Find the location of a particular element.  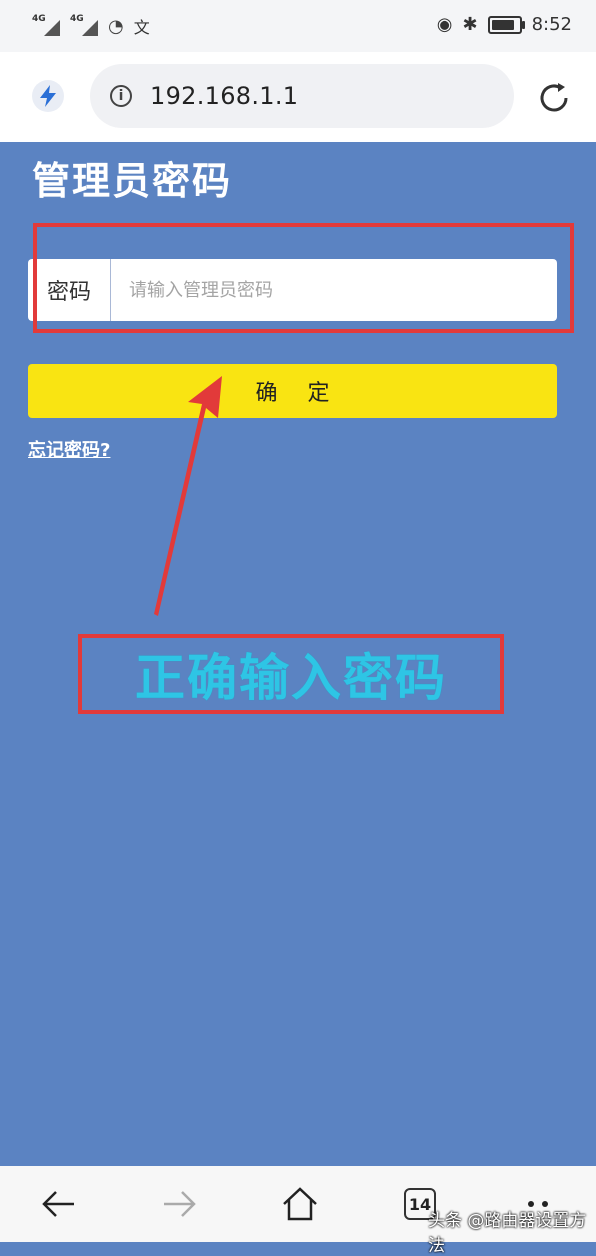

browser-toolbar: i 192.168.1.1 is located at coordinates (298, 97).